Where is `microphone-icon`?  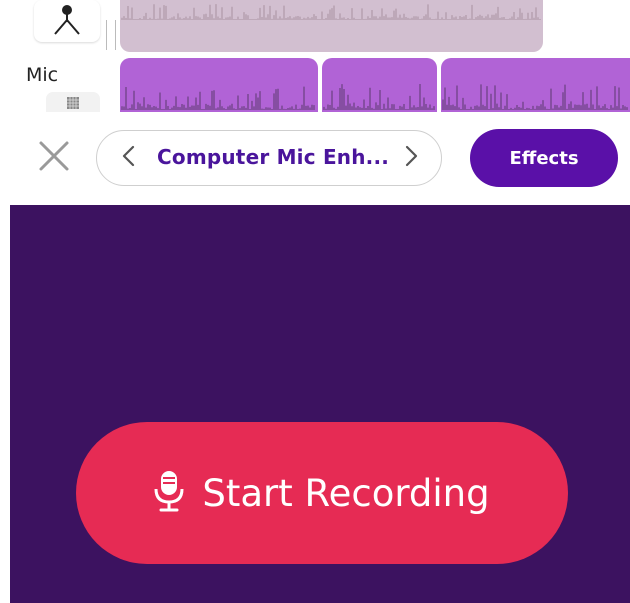
microphone-icon is located at coordinates (169, 493).